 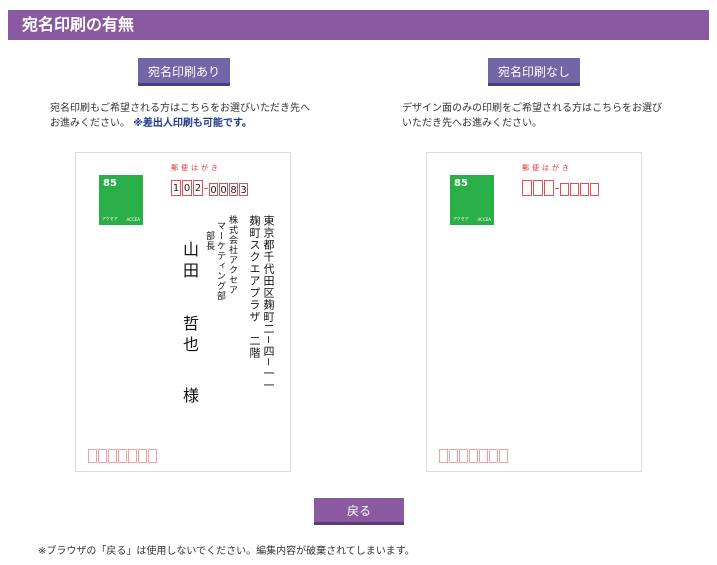 I want to click on with-address-print-button: 宛名印刷あり, so click(x=184, y=72).